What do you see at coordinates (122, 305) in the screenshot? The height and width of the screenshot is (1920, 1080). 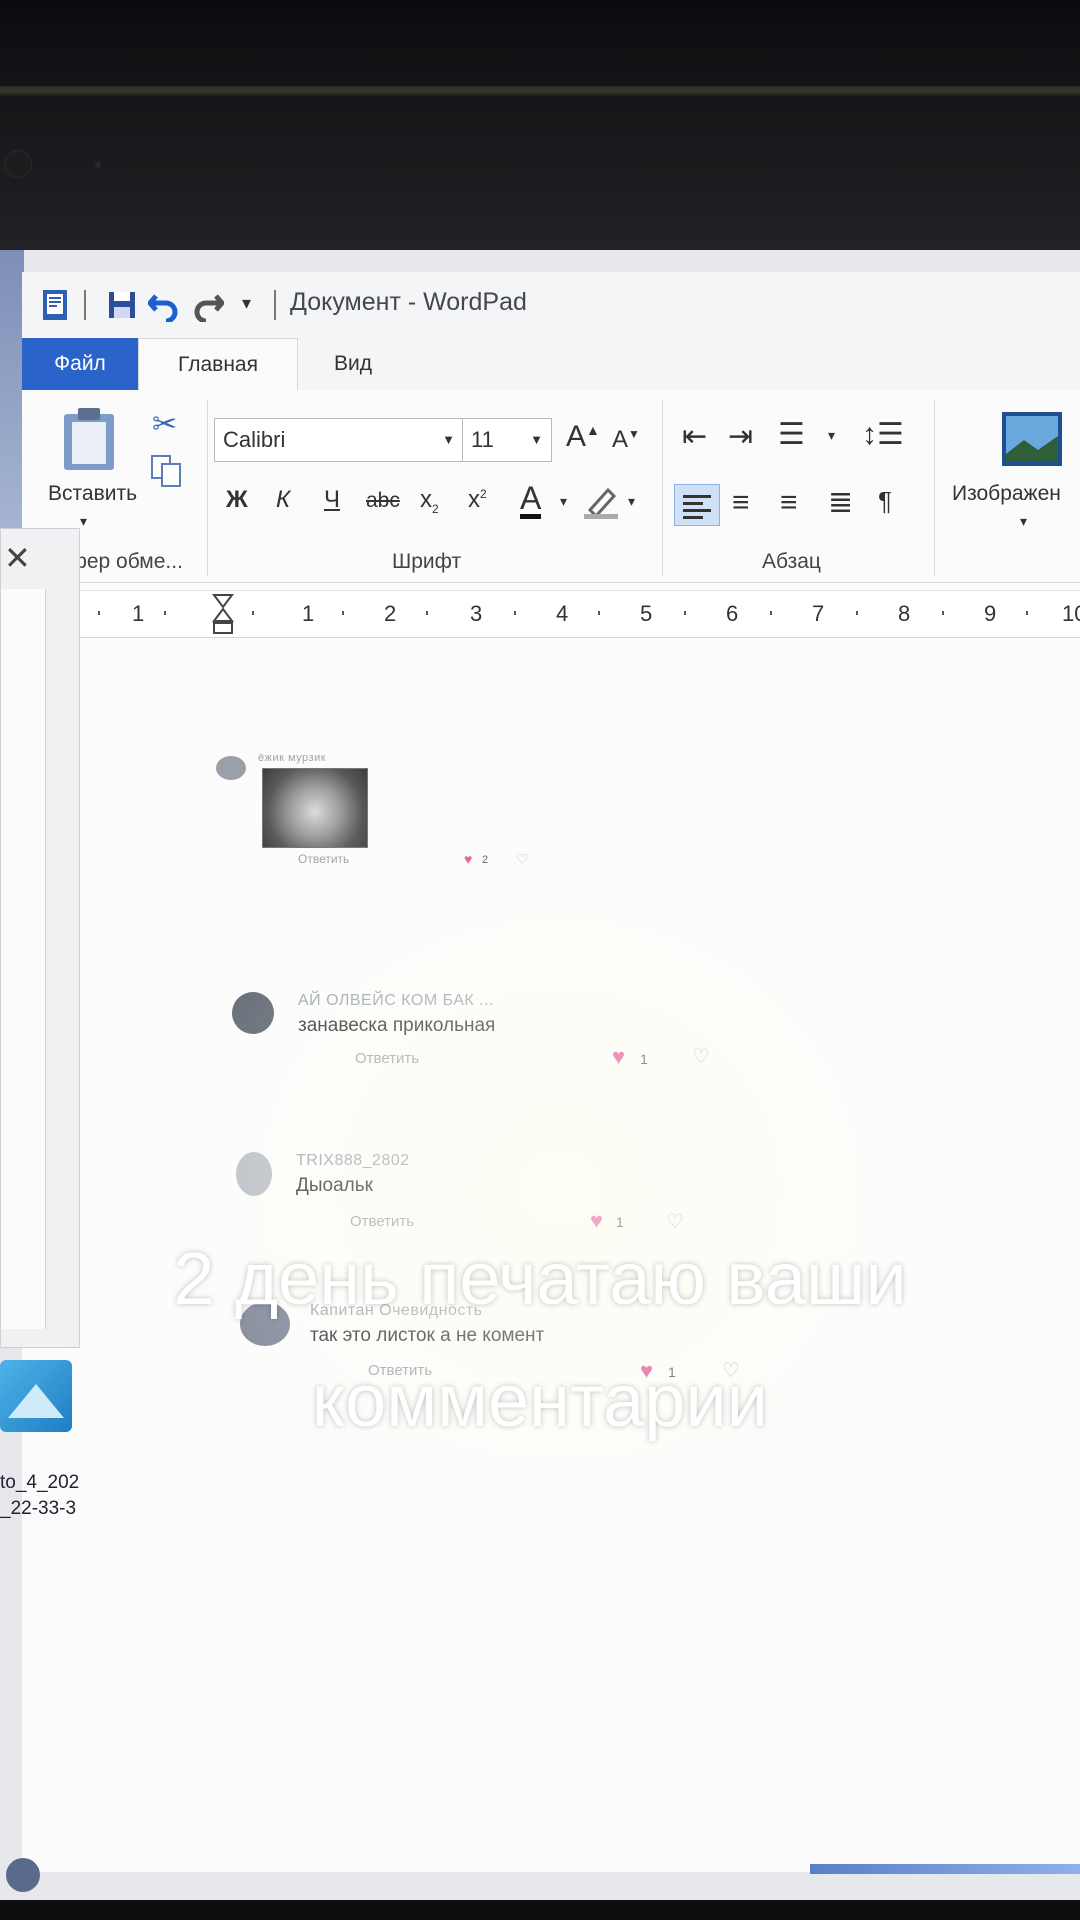 I see `save-icon` at bounding box center [122, 305].